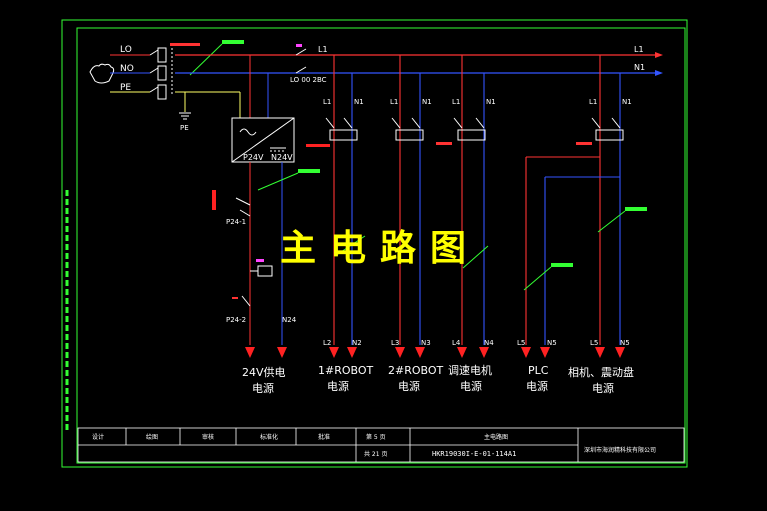  Describe the element at coordinates (435, 352) in the screenshot. I see `output-arrows` at that location.